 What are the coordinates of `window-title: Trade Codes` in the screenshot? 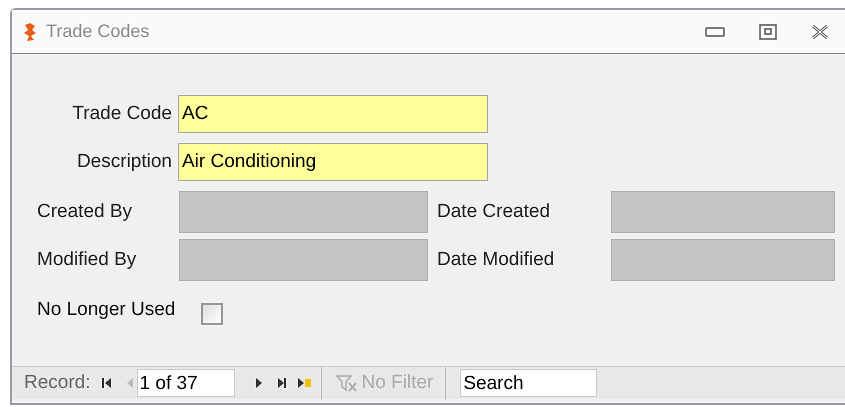 It's located at (98, 31).